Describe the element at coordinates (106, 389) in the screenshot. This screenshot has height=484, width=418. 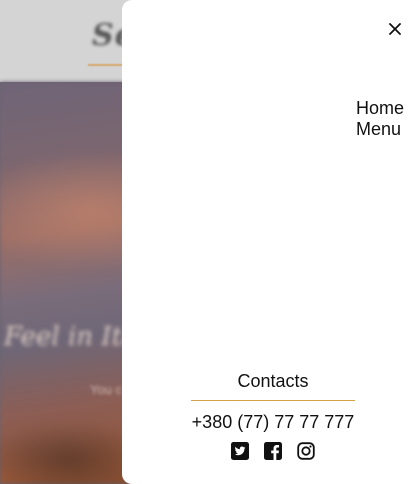
I see `background-hero-subtitle: You c` at that location.